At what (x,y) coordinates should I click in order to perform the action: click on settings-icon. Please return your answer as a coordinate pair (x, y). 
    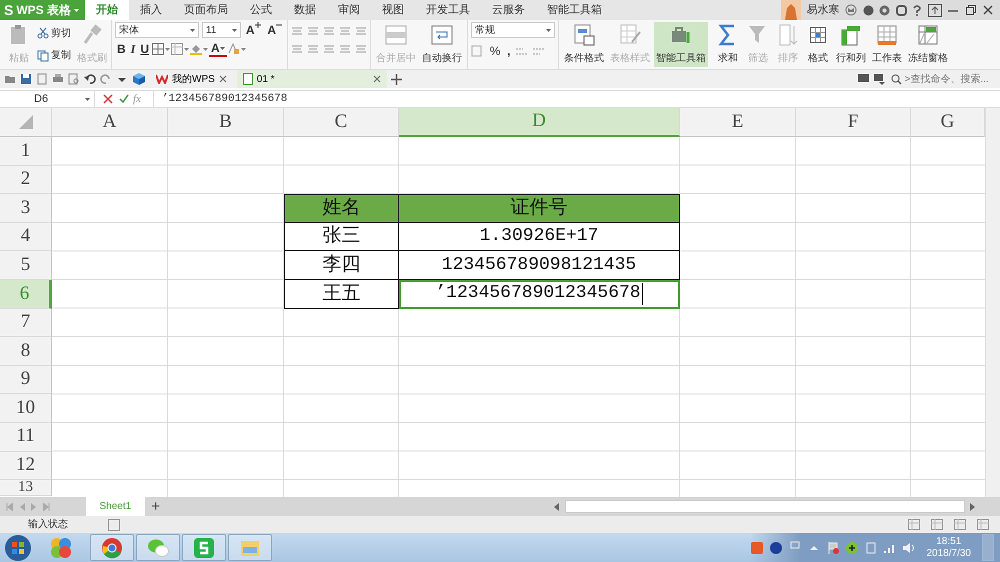
    Looking at the image, I should click on (884, 10).